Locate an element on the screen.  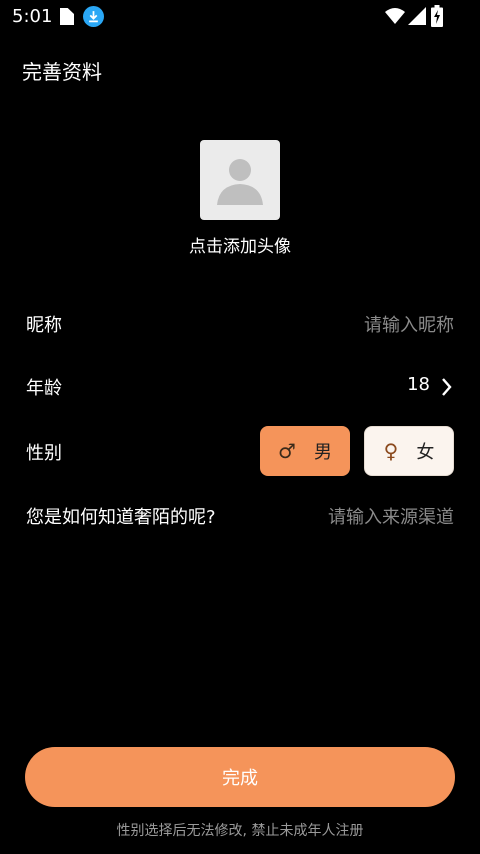
male-icon: ♂ is located at coordinates (287, 451).